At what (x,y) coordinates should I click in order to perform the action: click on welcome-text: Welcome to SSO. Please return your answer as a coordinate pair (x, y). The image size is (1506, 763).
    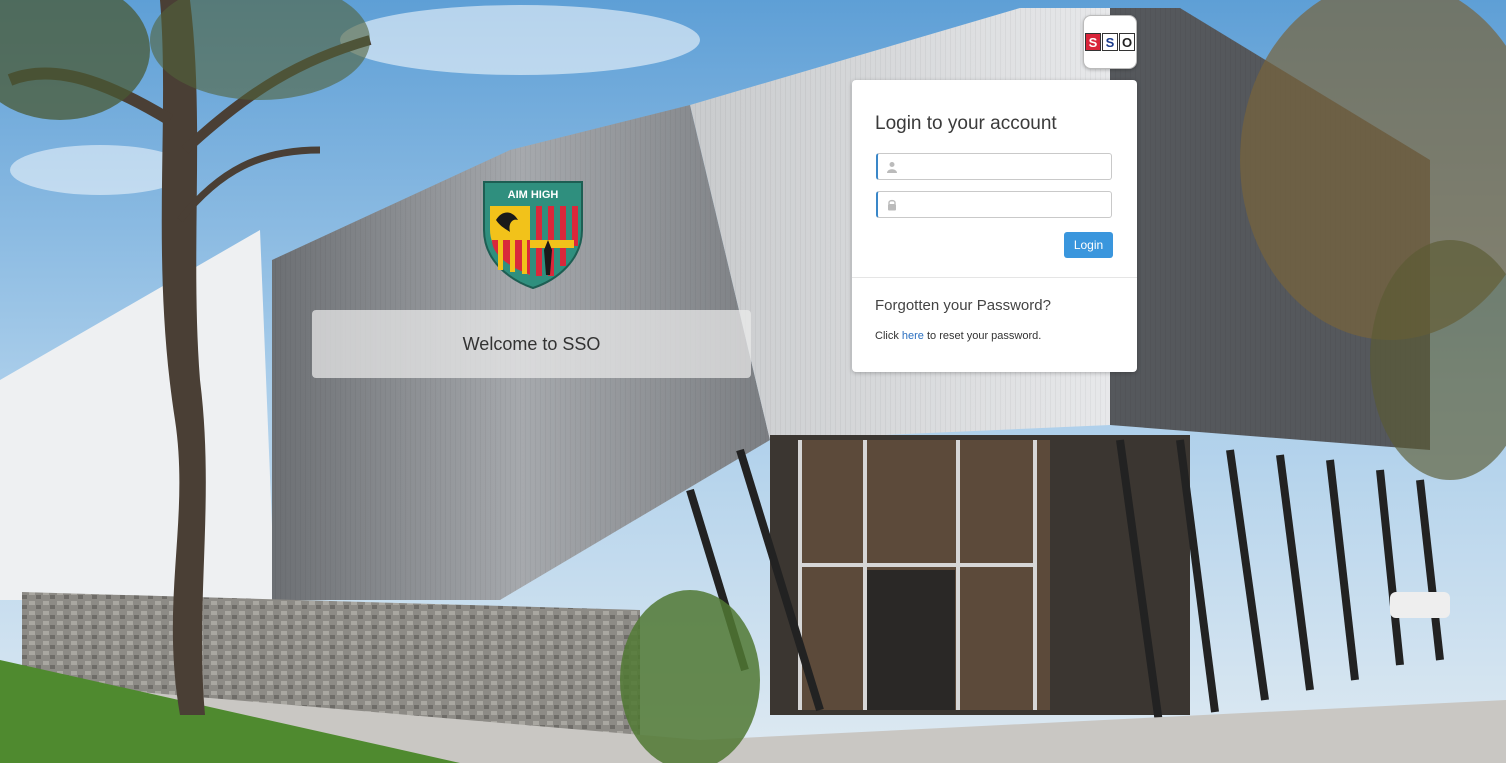
    Looking at the image, I should click on (531, 343).